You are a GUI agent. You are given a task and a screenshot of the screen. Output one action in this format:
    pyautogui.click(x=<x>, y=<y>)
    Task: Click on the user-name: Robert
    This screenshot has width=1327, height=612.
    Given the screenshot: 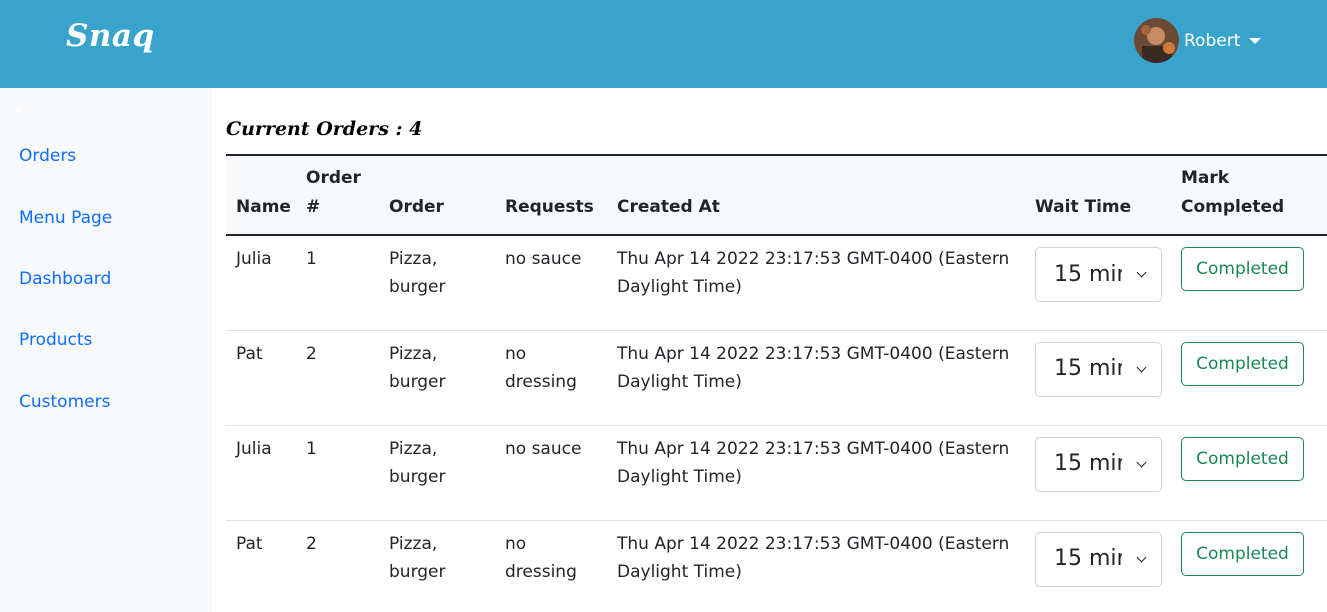 What is the action you would take?
    pyautogui.click(x=1212, y=41)
    